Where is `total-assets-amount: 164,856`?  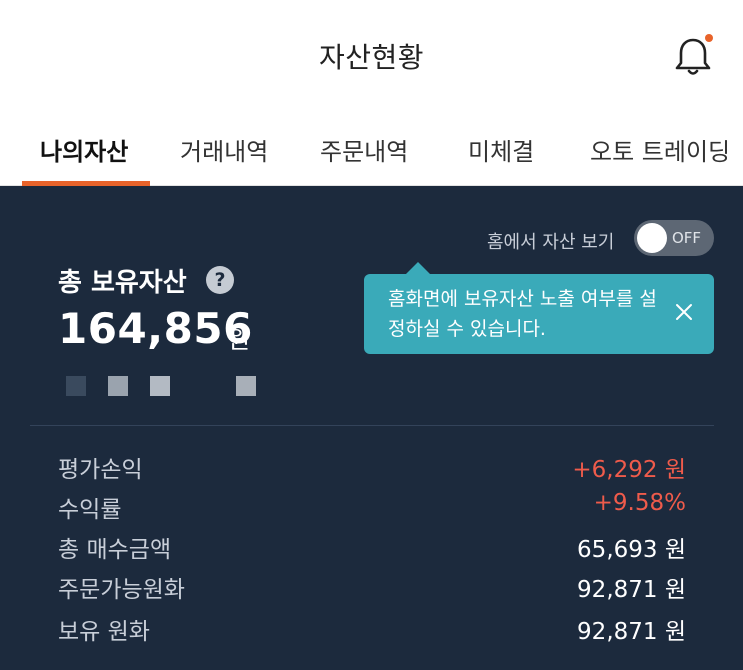
total-assets-amount: 164,856 is located at coordinates (155, 328).